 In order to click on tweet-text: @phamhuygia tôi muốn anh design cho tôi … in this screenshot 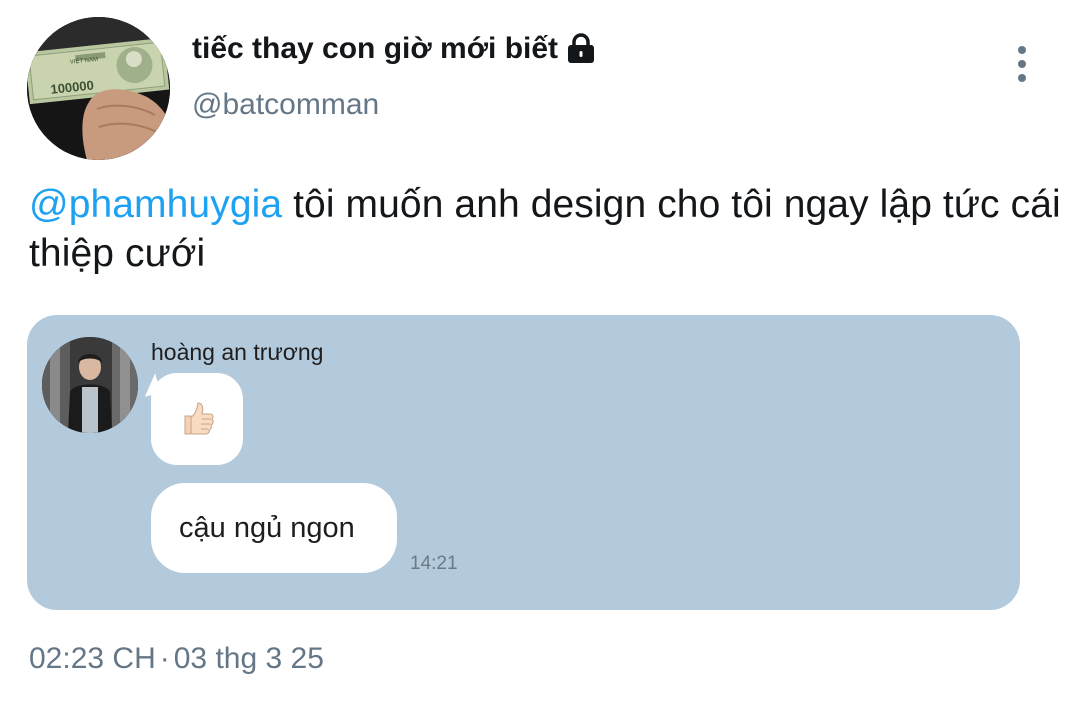, I will do `click(551, 229)`.